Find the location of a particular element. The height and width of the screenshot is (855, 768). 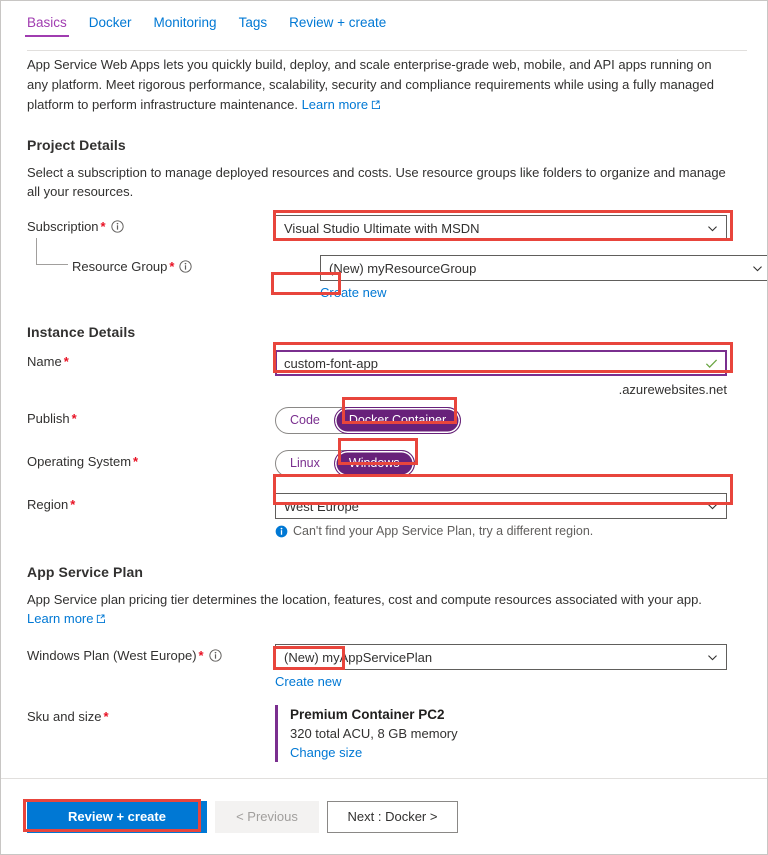

intro-learn-more-link: Learn more is located at coordinates (341, 104).